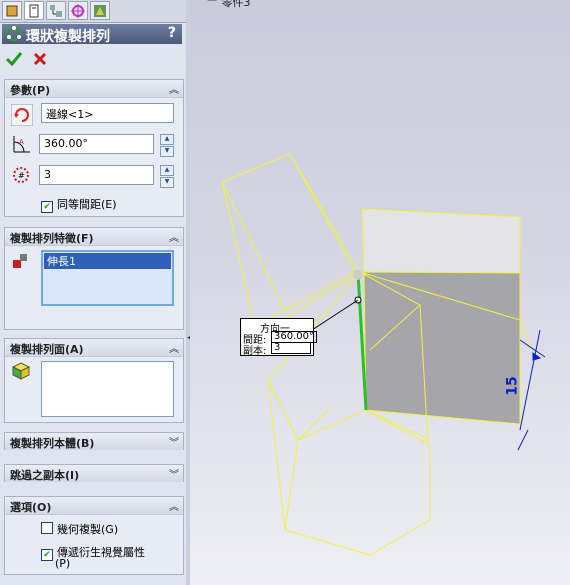 This screenshot has height=585, width=570. What do you see at coordinates (278, 337) in the screenshot?
I see `direction-callout: 方向一 間距: 360.00° 副本: 3` at bounding box center [278, 337].